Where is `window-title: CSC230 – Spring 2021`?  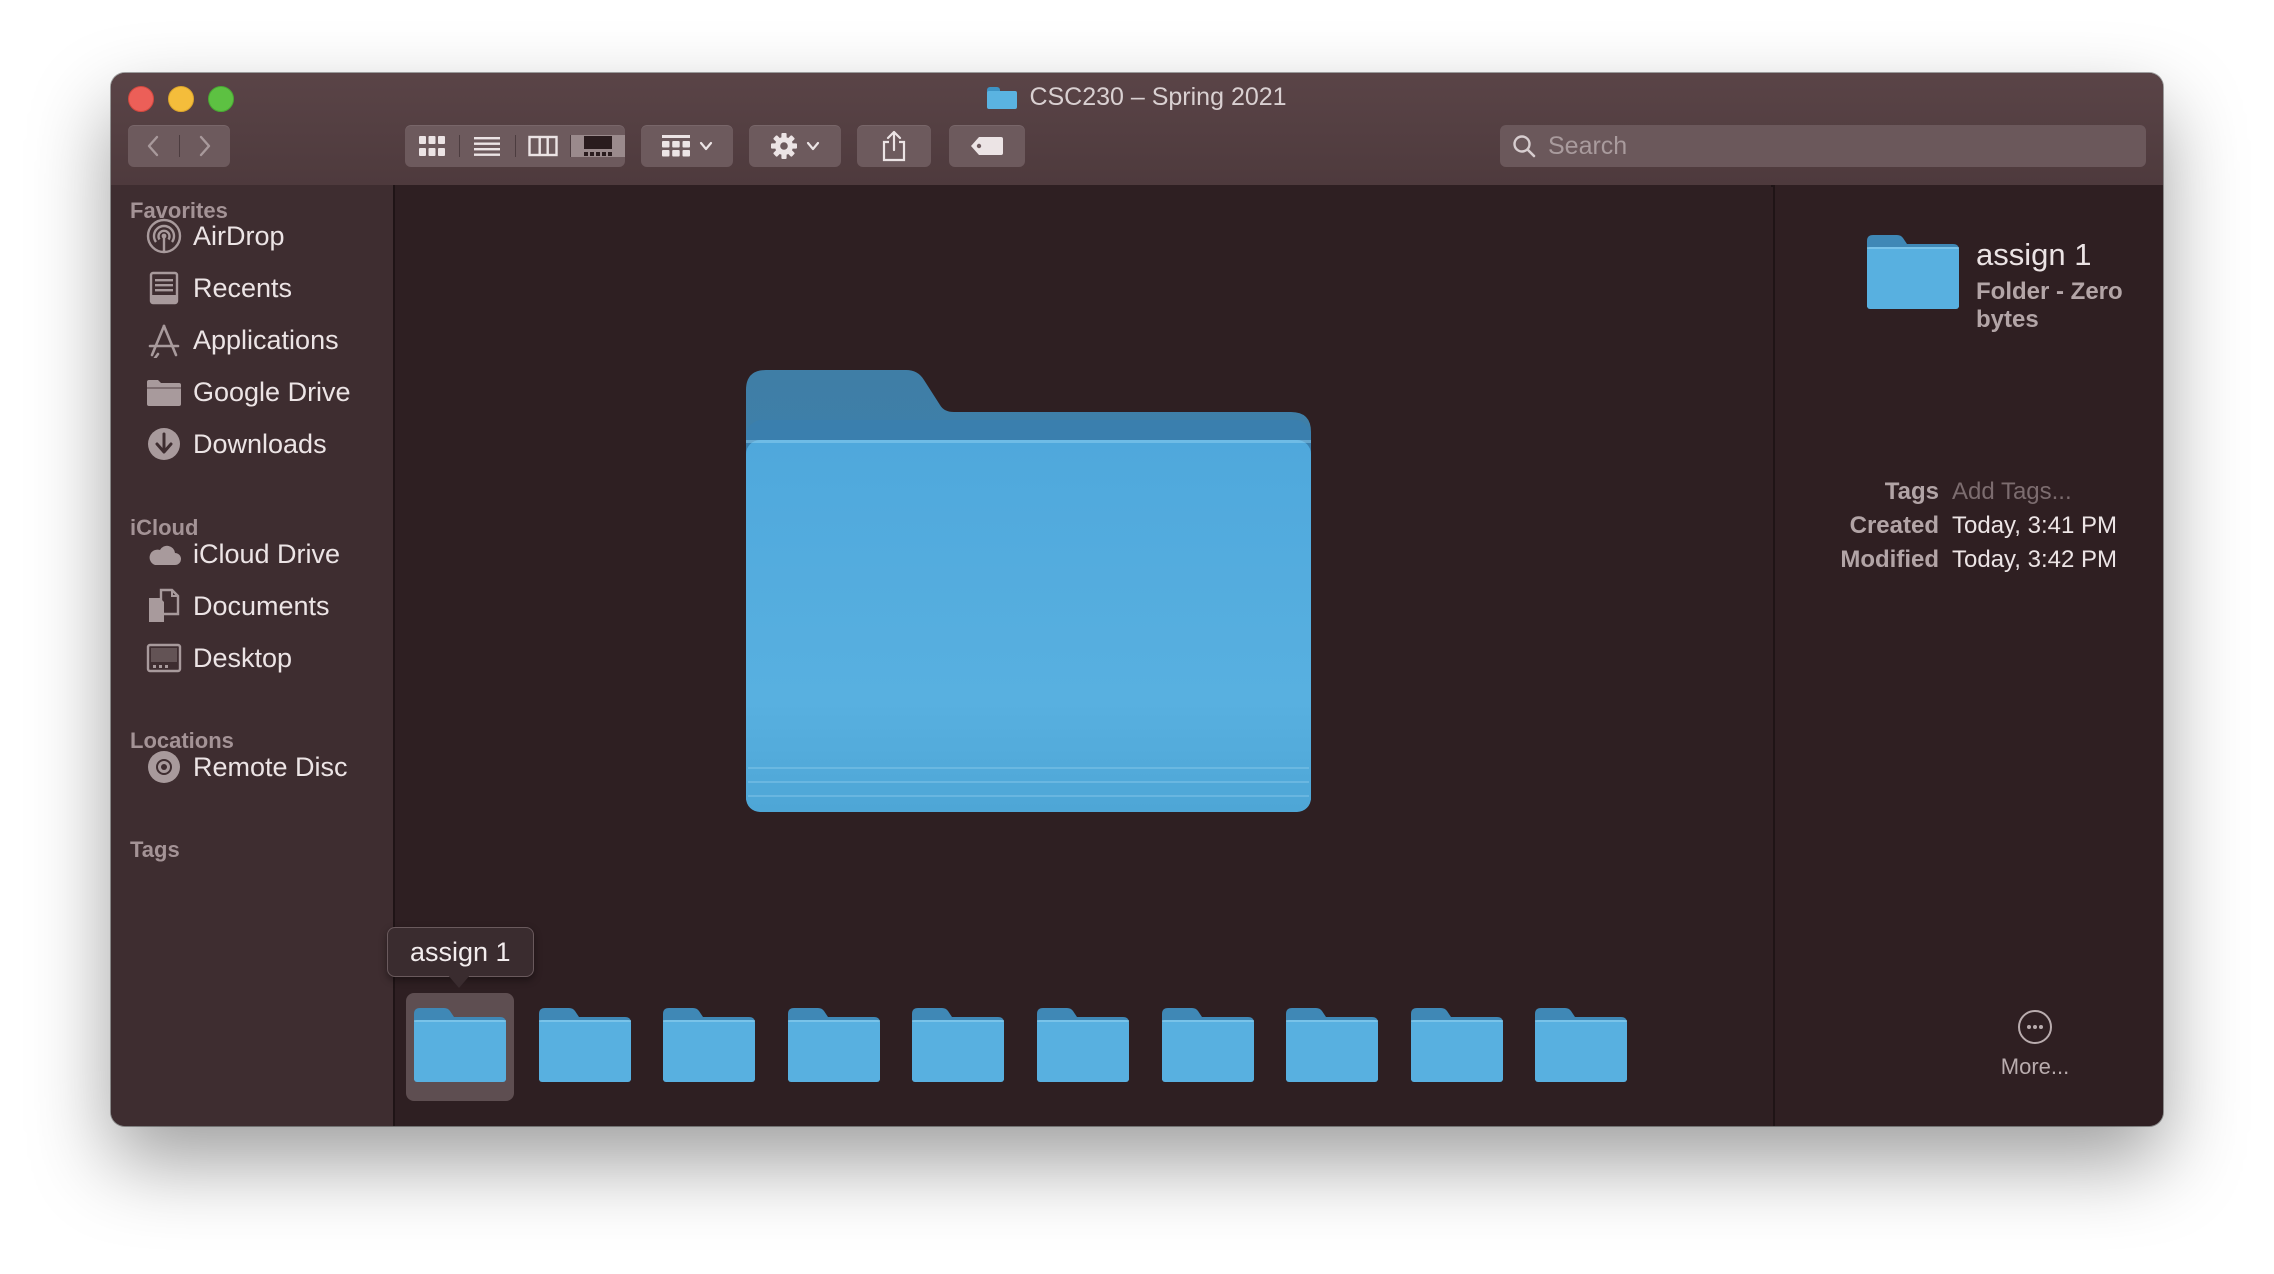 window-title: CSC230 – Spring 2021 is located at coordinates (1137, 98).